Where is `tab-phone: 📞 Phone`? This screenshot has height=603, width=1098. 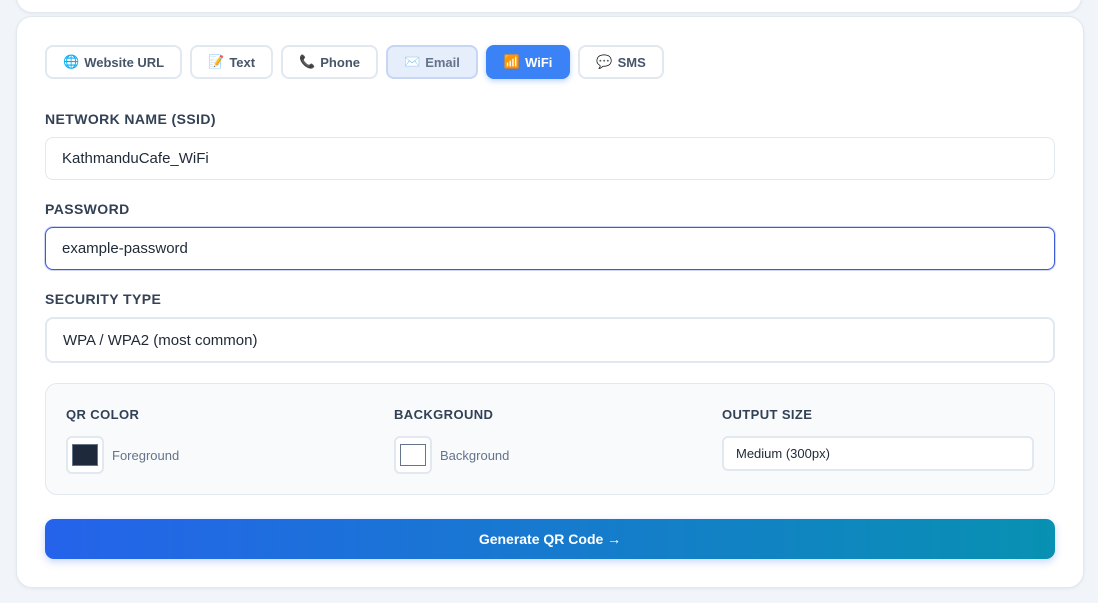 tab-phone: 📞 Phone is located at coordinates (329, 62).